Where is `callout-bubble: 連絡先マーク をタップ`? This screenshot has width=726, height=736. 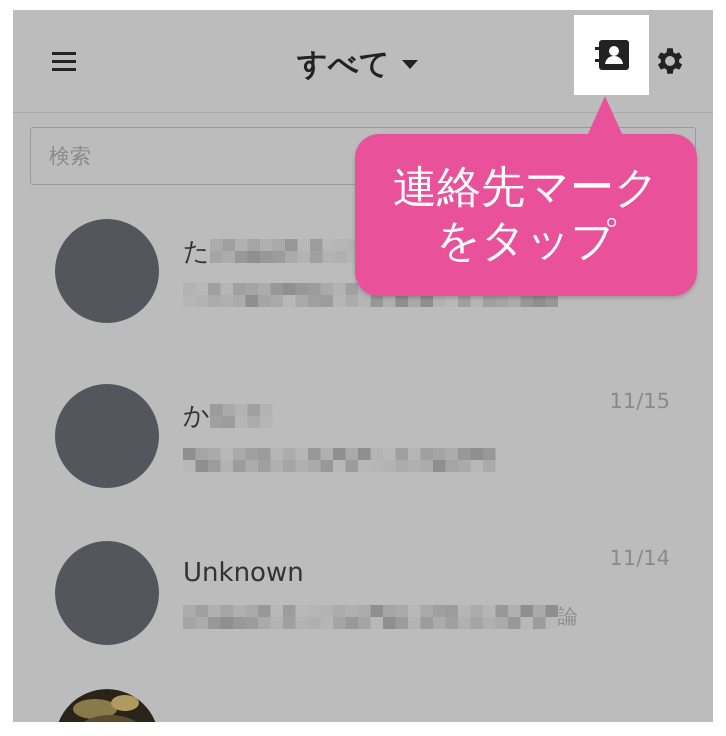 callout-bubble: 連絡先マーク をタップ is located at coordinates (526, 215).